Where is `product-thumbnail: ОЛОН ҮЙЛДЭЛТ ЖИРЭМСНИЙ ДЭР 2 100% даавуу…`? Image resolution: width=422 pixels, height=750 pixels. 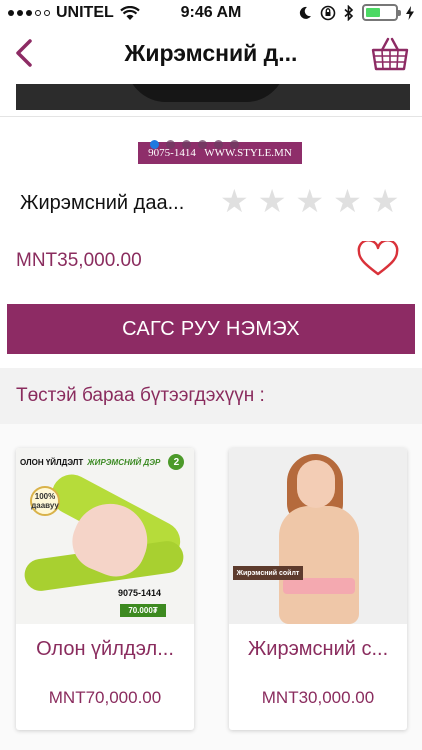 product-thumbnail: ОЛОН ҮЙЛДЭЛТ ЖИРЭМСНИЙ ДЭР 2 100% даавуу… is located at coordinates (105, 536).